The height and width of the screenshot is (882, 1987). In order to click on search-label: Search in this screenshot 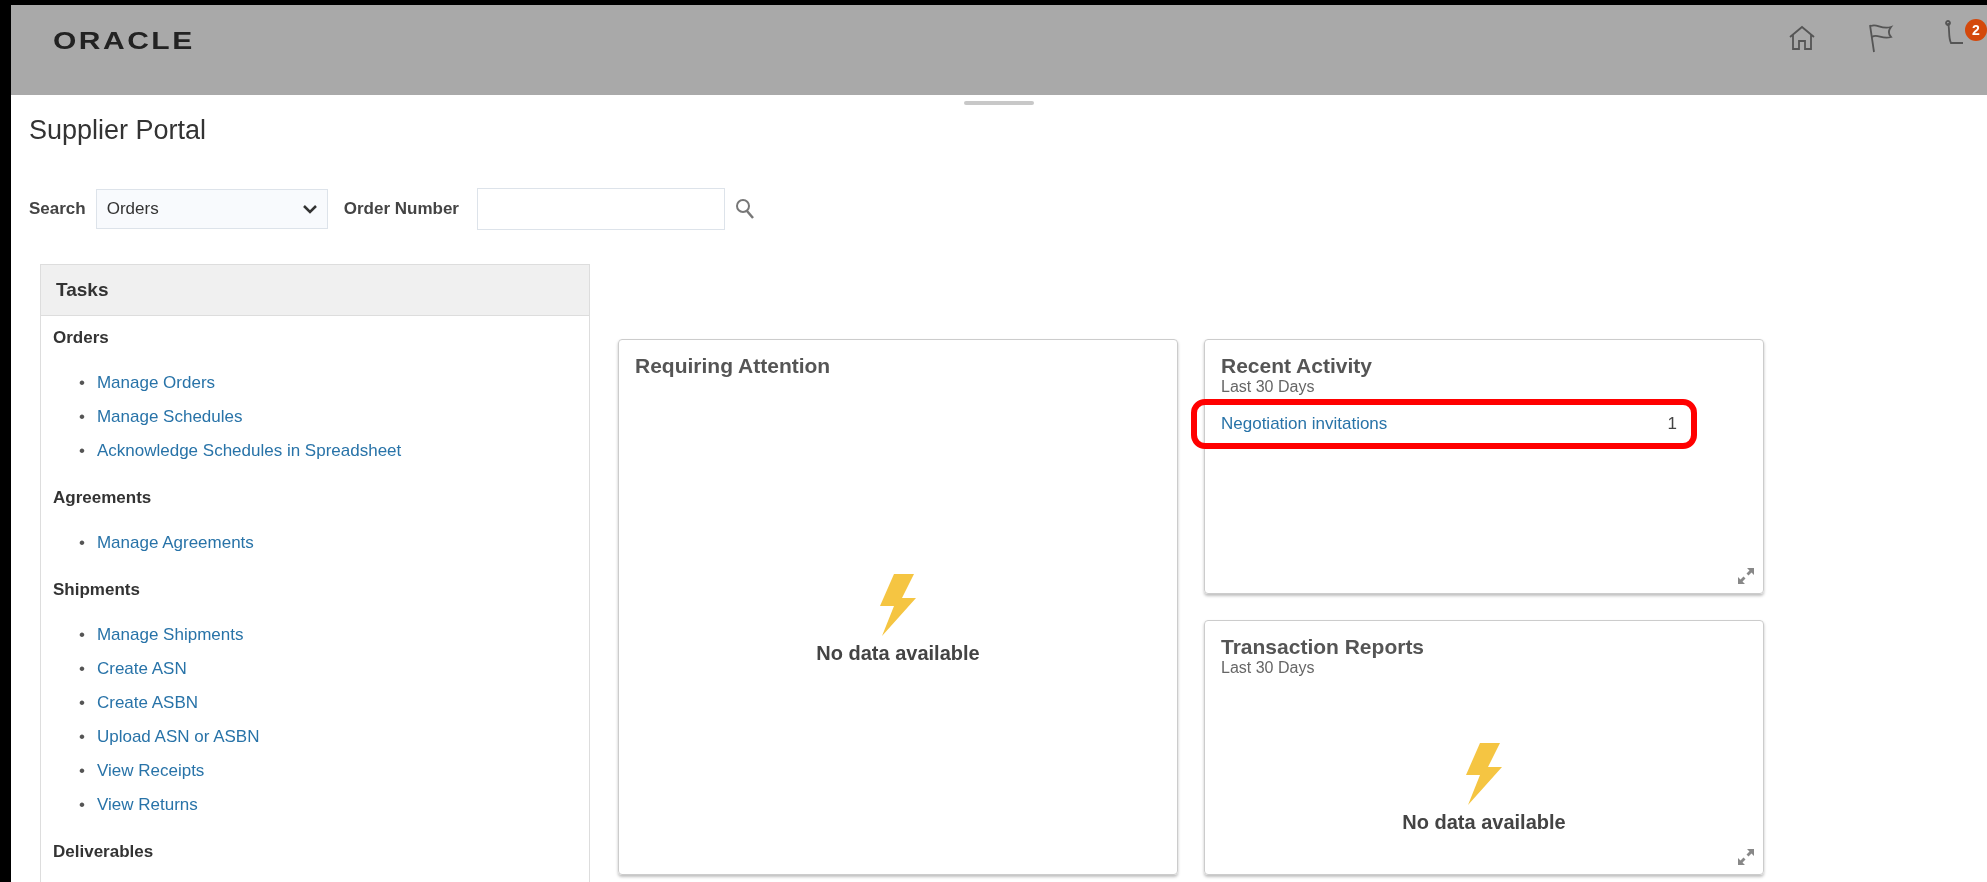, I will do `click(57, 209)`.